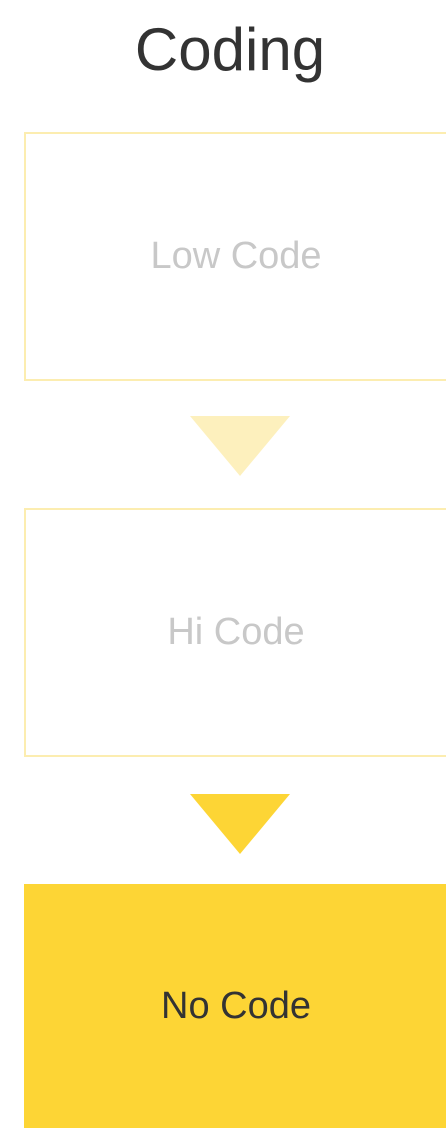 This screenshot has width=446, height=1128. What do you see at coordinates (230, 49) in the screenshot?
I see `diagram-title: Coding` at bounding box center [230, 49].